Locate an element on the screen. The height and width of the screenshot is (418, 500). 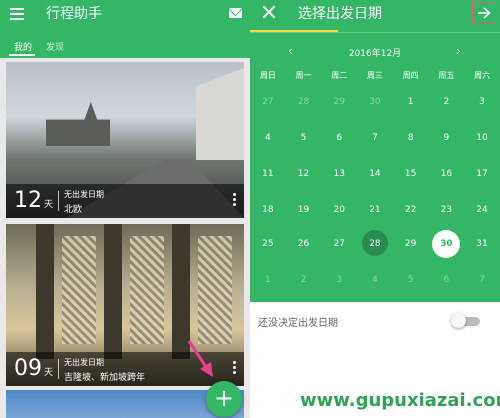
day-cell: 11 is located at coordinates (268, 174).